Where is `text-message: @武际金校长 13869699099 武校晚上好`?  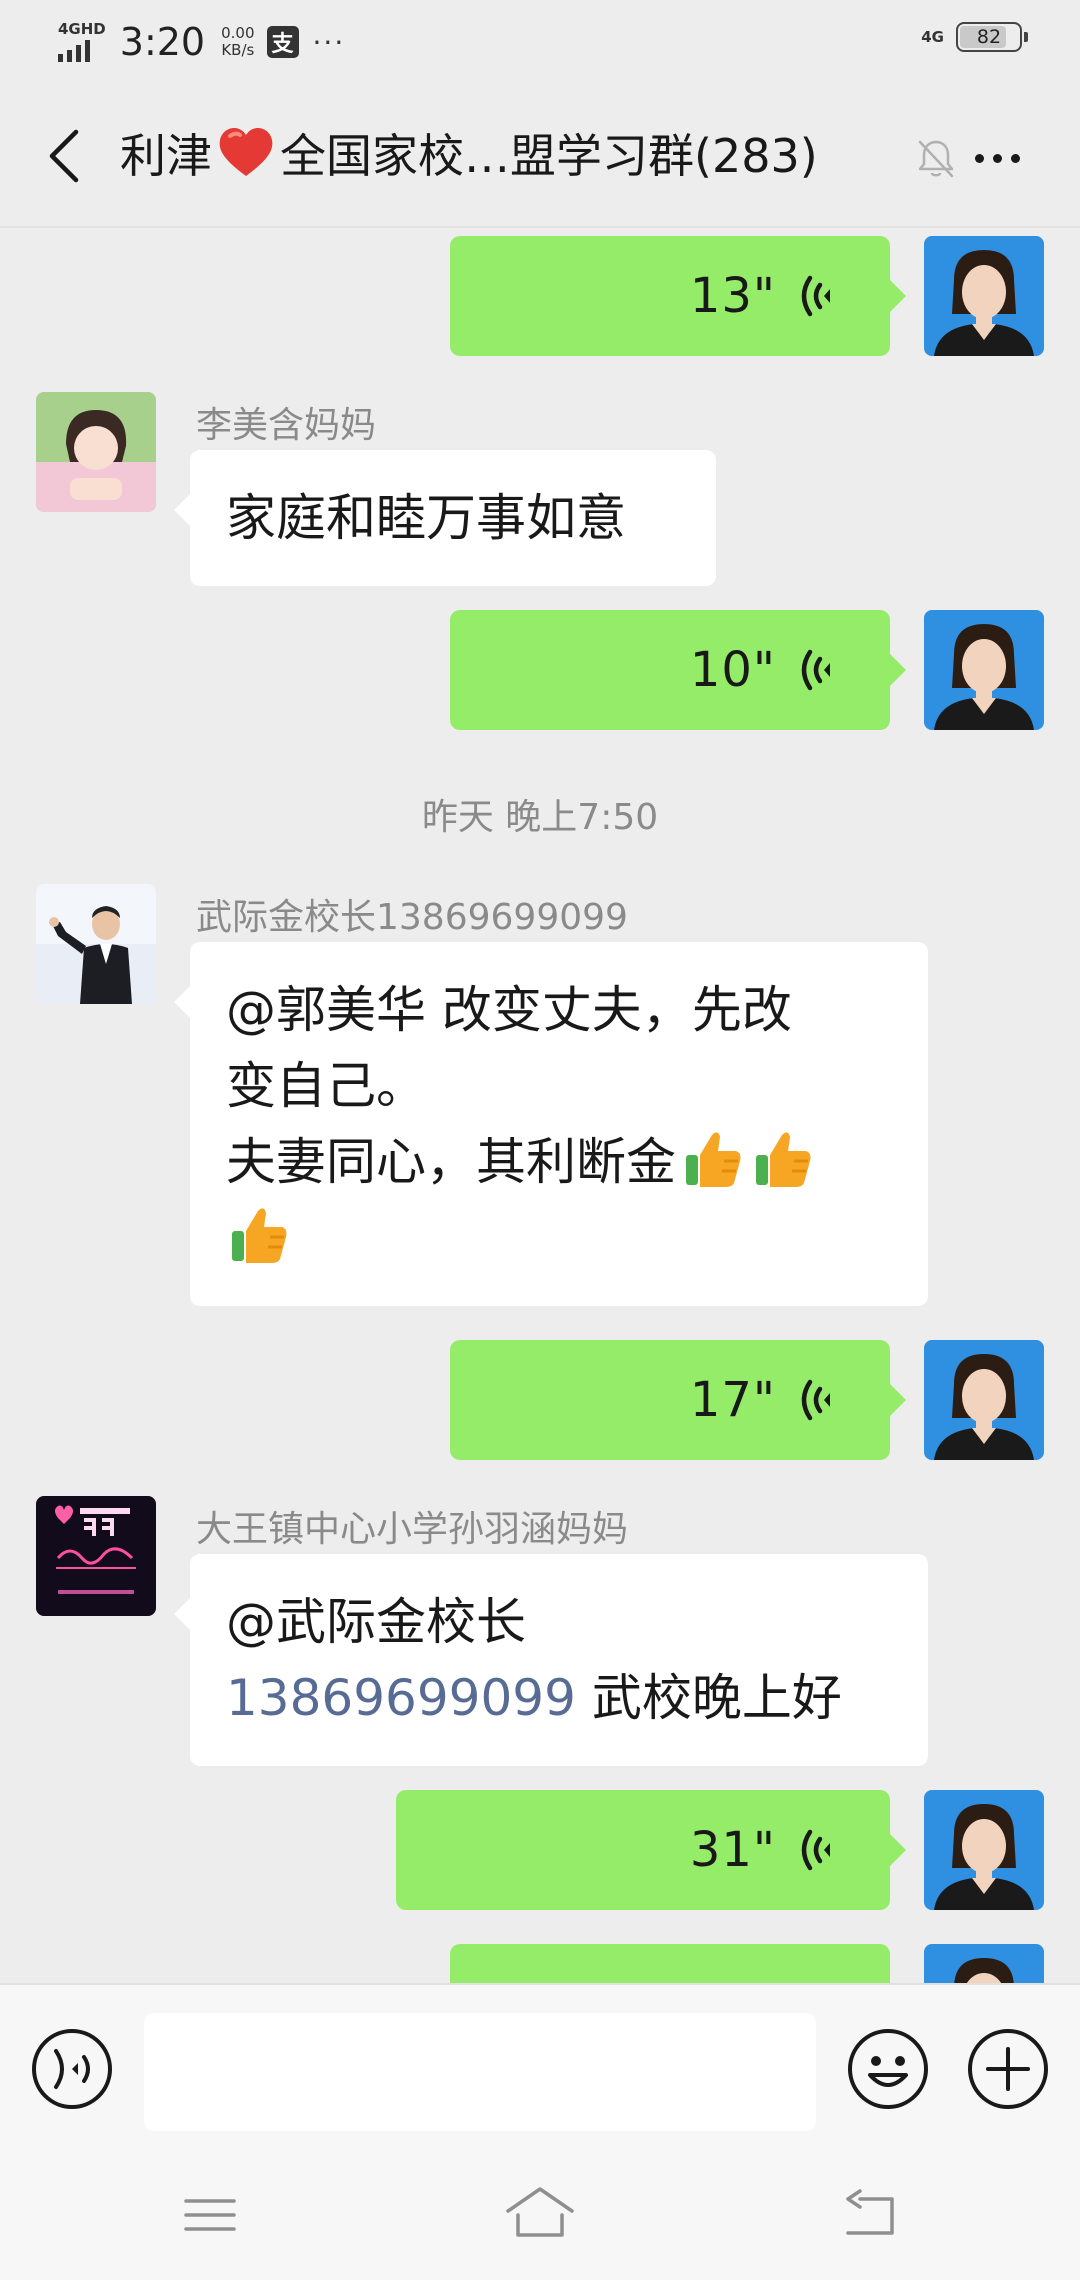 text-message: @武际金校长 13869699099 武校晚上好 is located at coordinates (551, 1660).